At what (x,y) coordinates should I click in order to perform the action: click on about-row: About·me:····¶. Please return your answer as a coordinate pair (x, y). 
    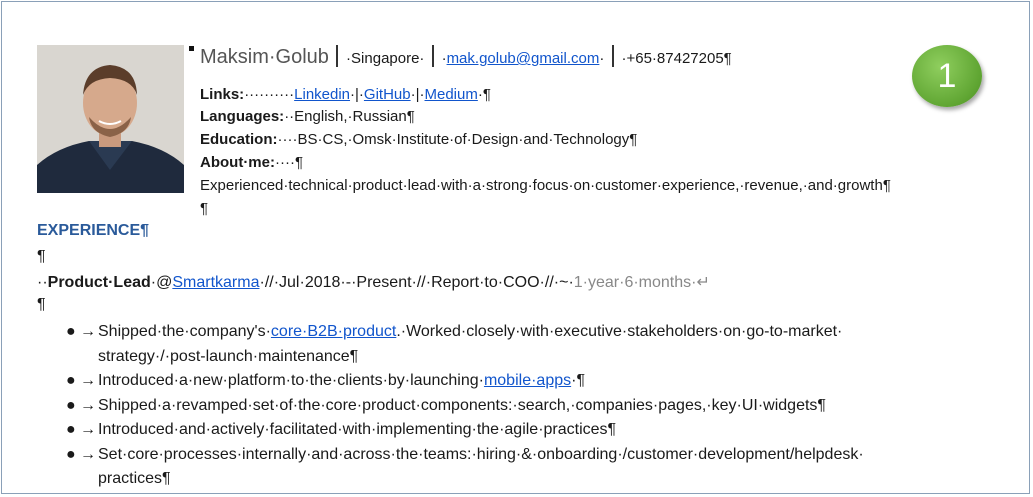
    Looking at the image, I should click on (251, 162).